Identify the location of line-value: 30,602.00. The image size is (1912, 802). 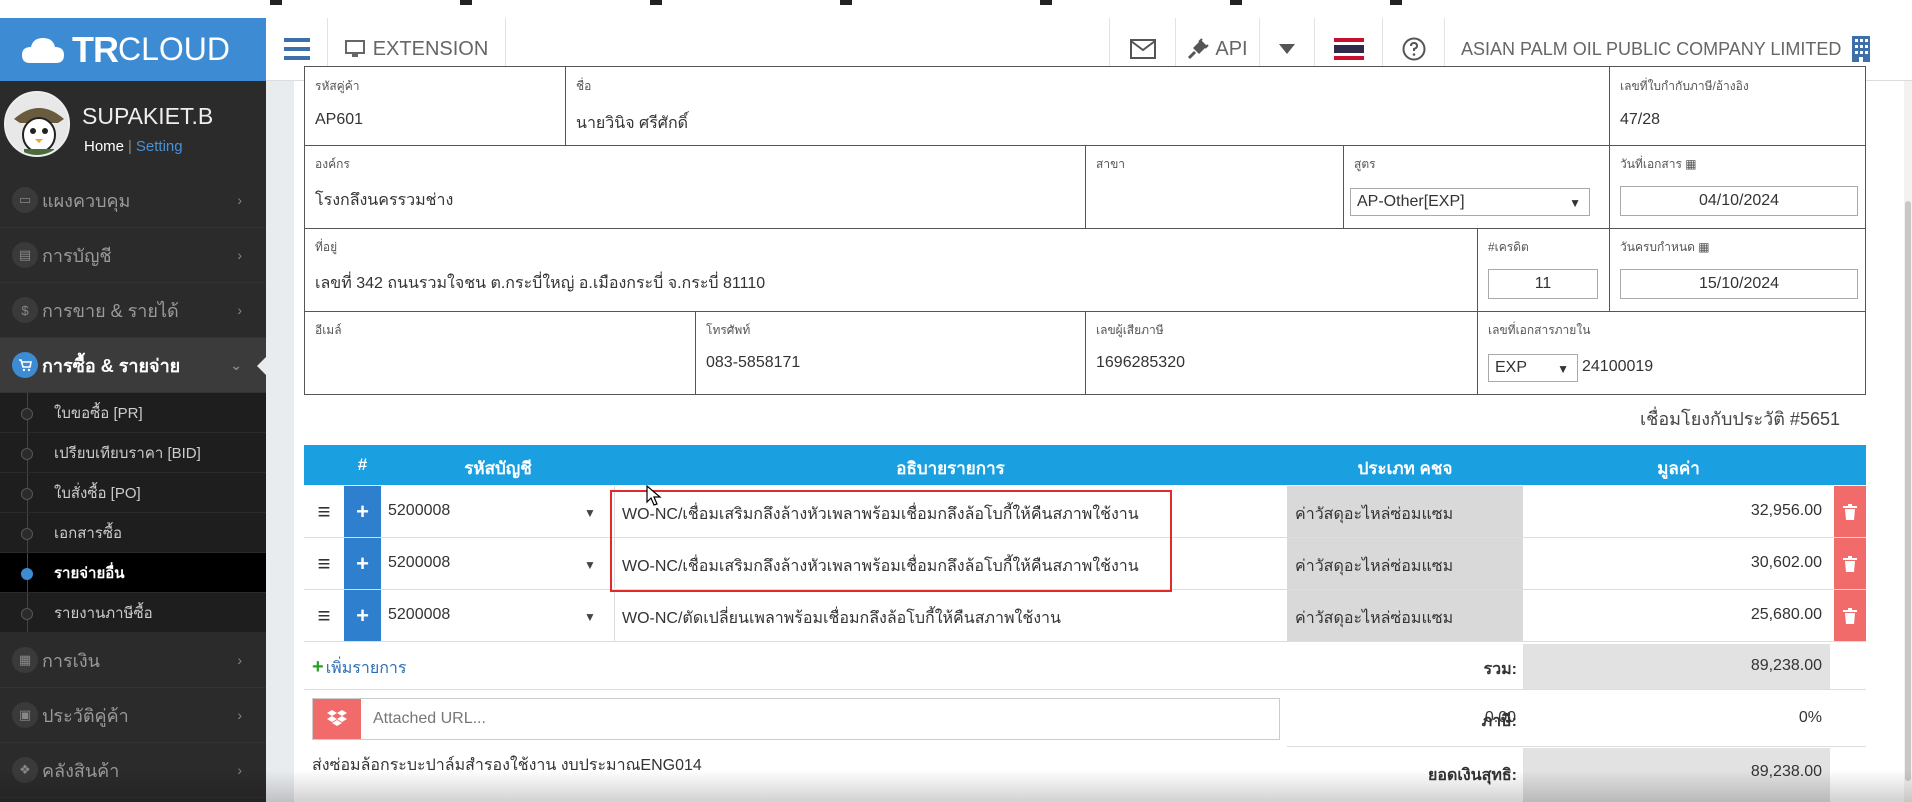
(1676, 563).